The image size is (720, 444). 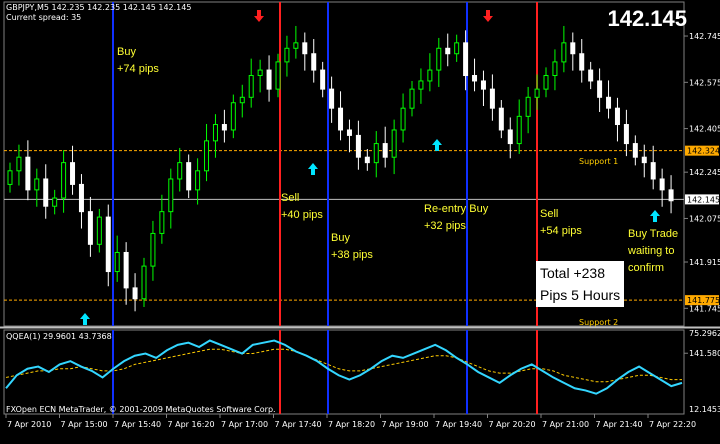 What do you see at coordinates (302, 206) in the screenshot?
I see `annotation-sell-1: Sell +40 pips` at bounding box center [302, 206].